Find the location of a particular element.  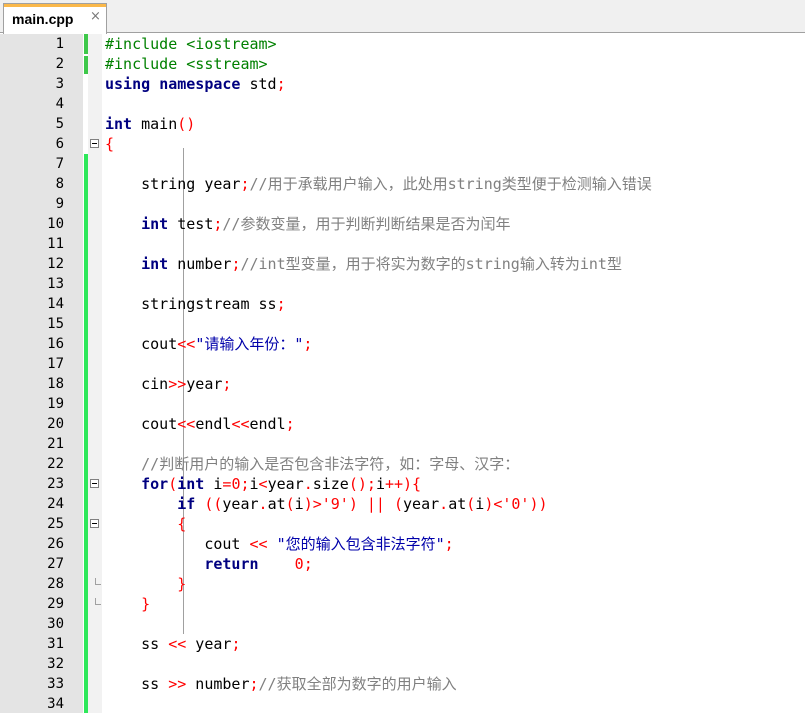

code-line: 17 is located at coordinates (402, 364).